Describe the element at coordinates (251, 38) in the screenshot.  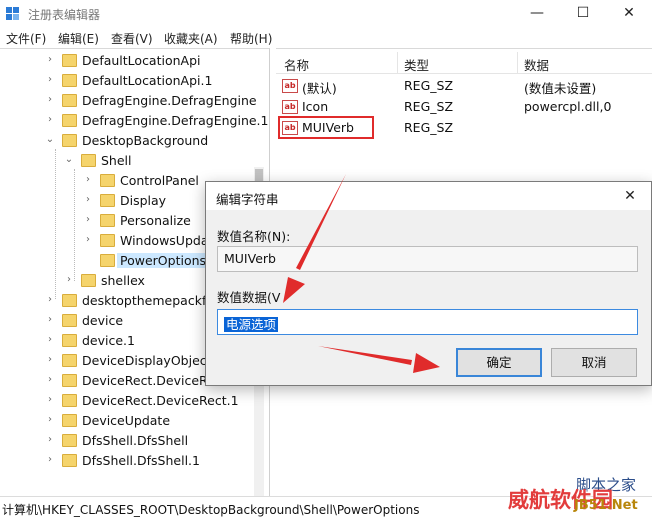
I see `menu-help: 帮助(H)` at that location.